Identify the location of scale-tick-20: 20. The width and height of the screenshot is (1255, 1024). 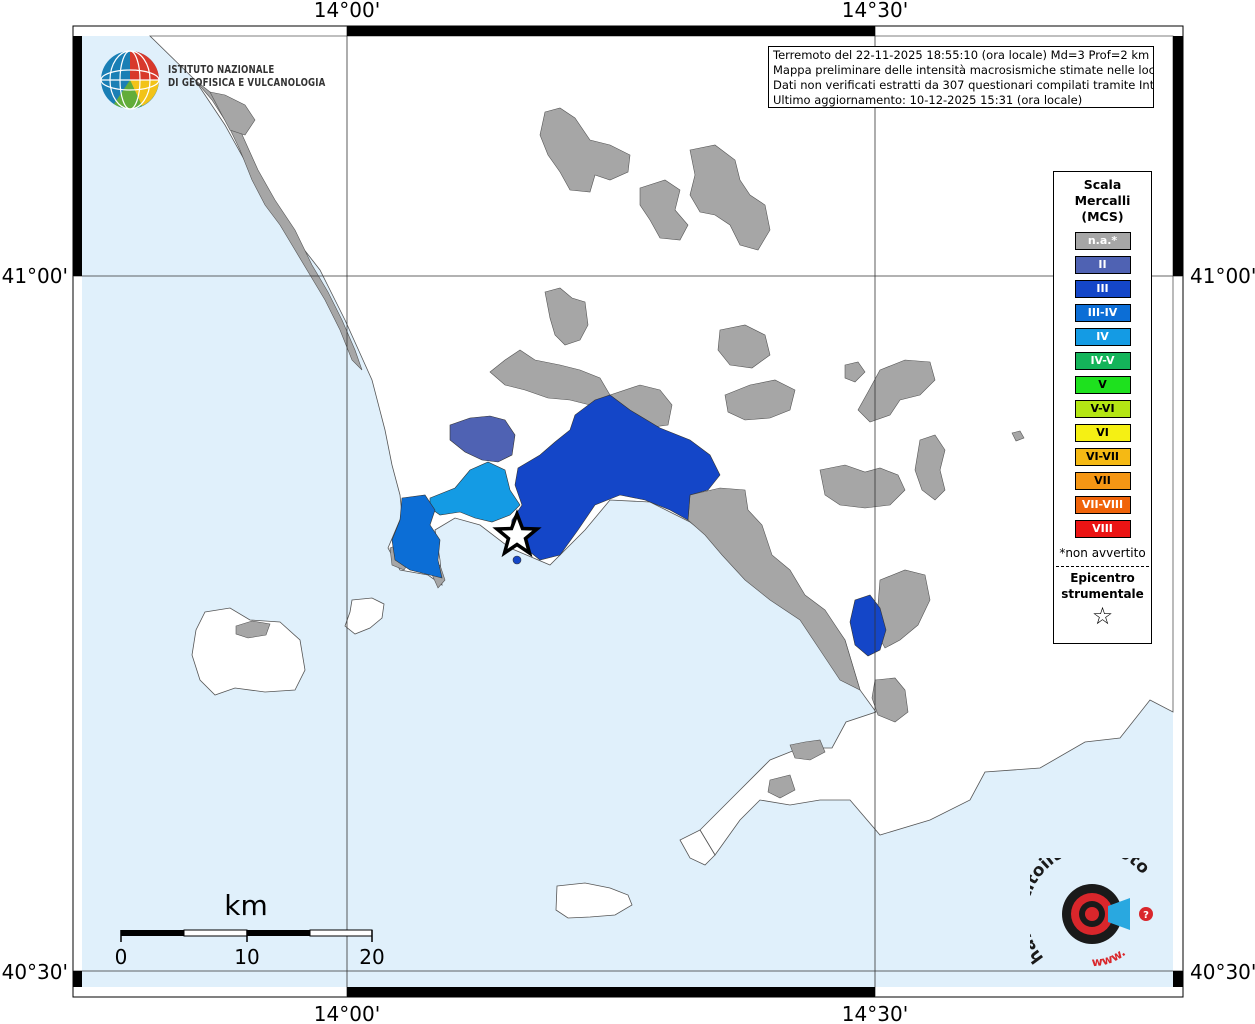
(371, 957).